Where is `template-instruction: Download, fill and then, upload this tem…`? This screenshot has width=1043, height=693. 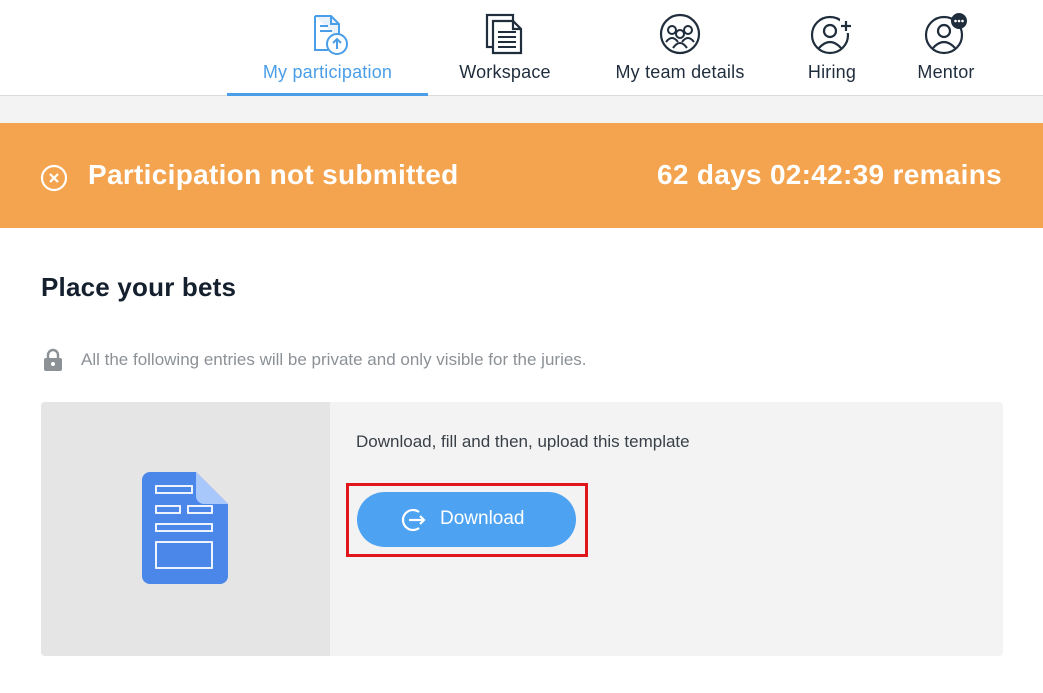
template-instruction: Download, fill and then, upload this tem… is located at coordinates (523, 441).